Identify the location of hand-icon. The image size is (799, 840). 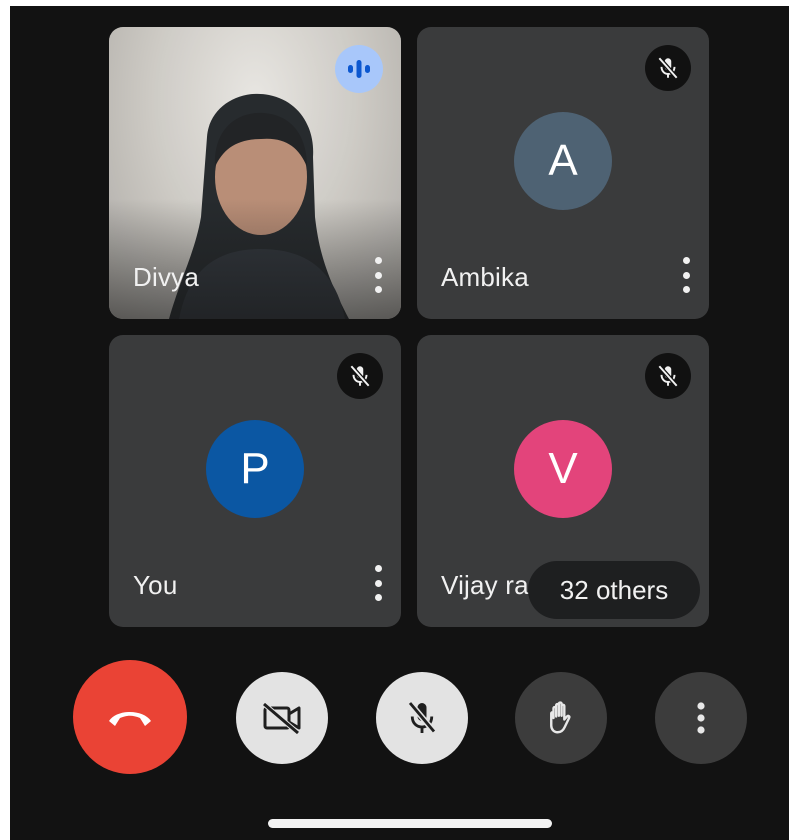
(560, 717).